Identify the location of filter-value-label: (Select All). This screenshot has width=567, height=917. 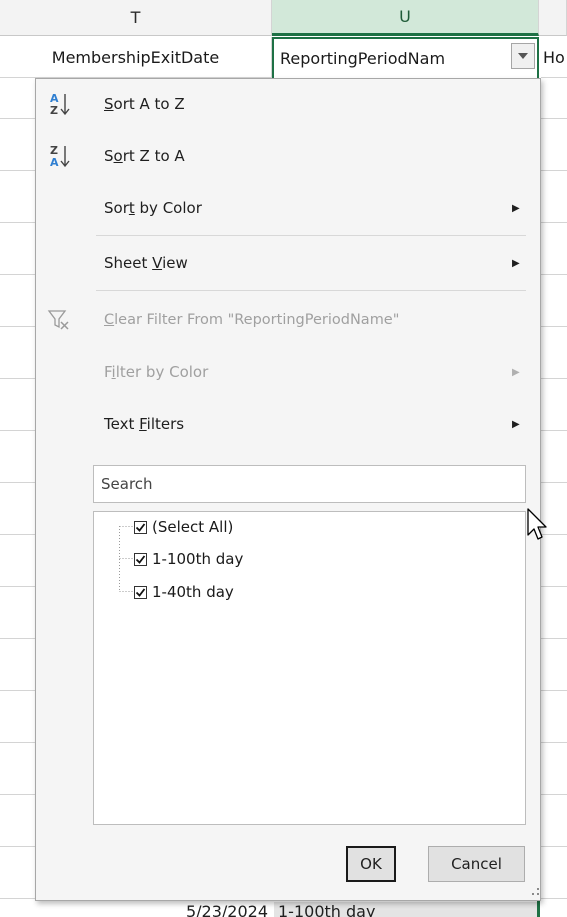
(193, 527).